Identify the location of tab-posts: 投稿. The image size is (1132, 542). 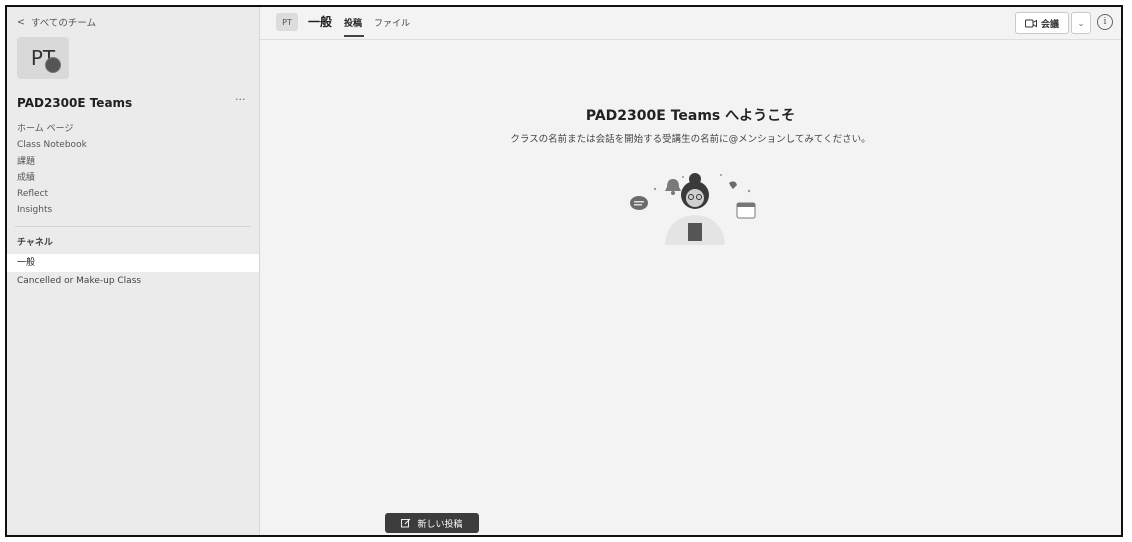
(353, 22).